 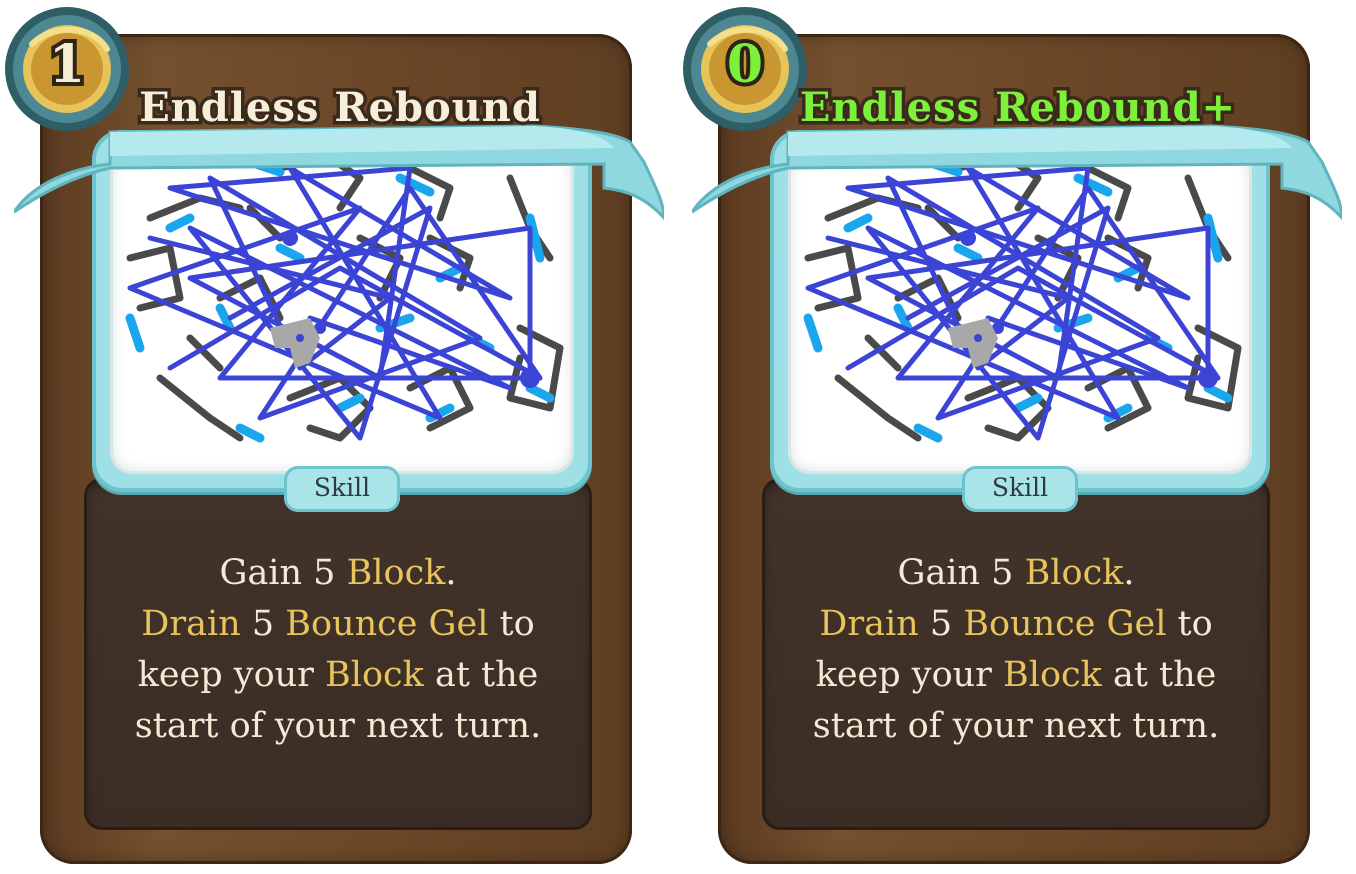 What do you see at coordinates (340, 108) in the screenshot?
I see `card-title: Endless Rebound` at bounding box center [340, 108].